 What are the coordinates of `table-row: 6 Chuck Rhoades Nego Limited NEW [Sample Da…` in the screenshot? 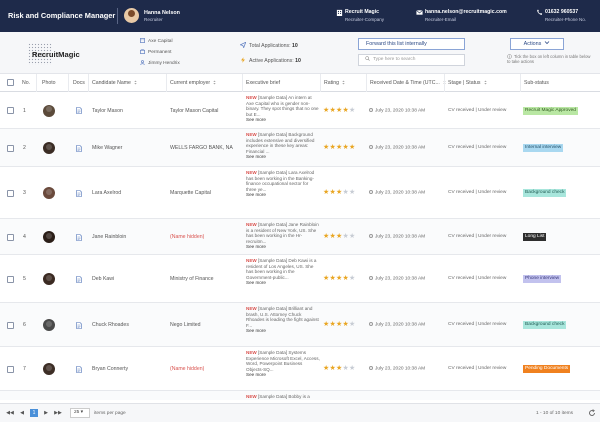 It's located at (300, 325).